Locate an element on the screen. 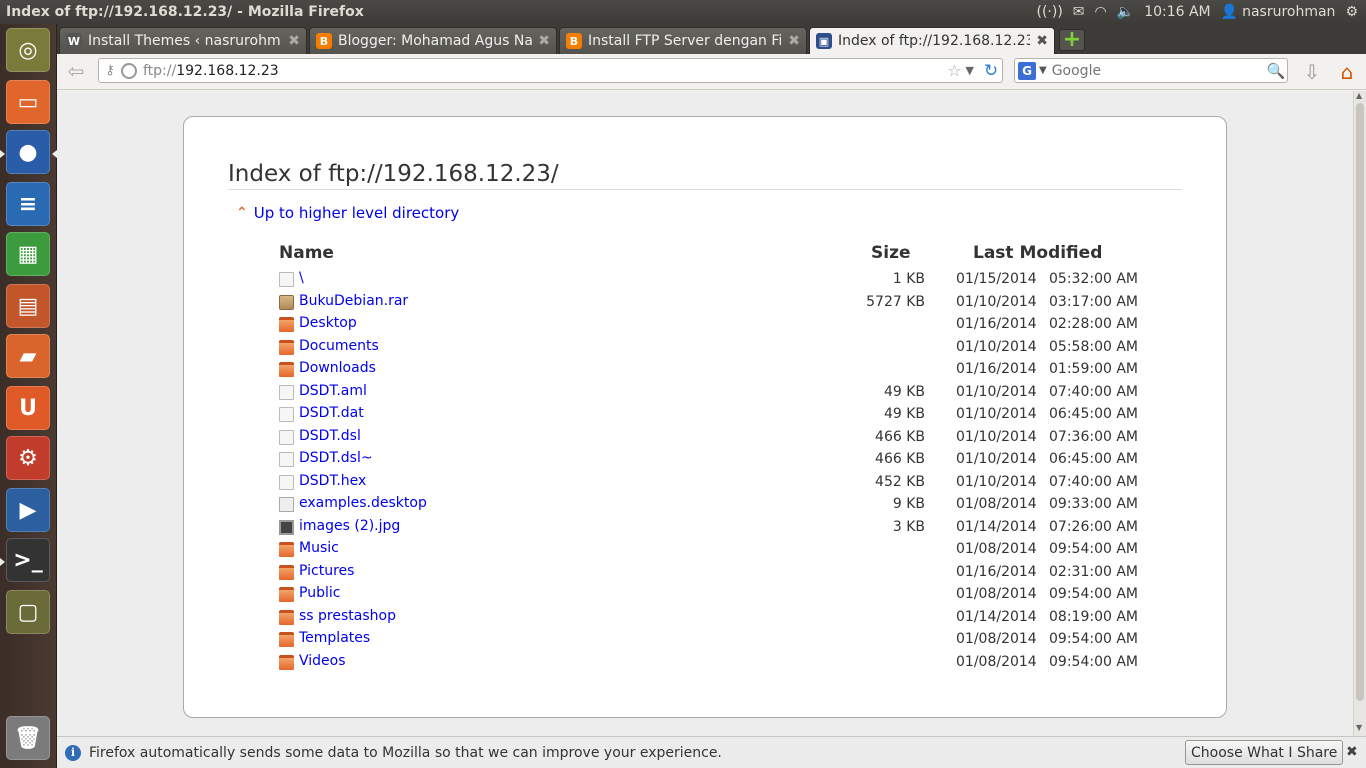  user-menu: 👤 nasrurohman is located at coordinates (1278, 12).